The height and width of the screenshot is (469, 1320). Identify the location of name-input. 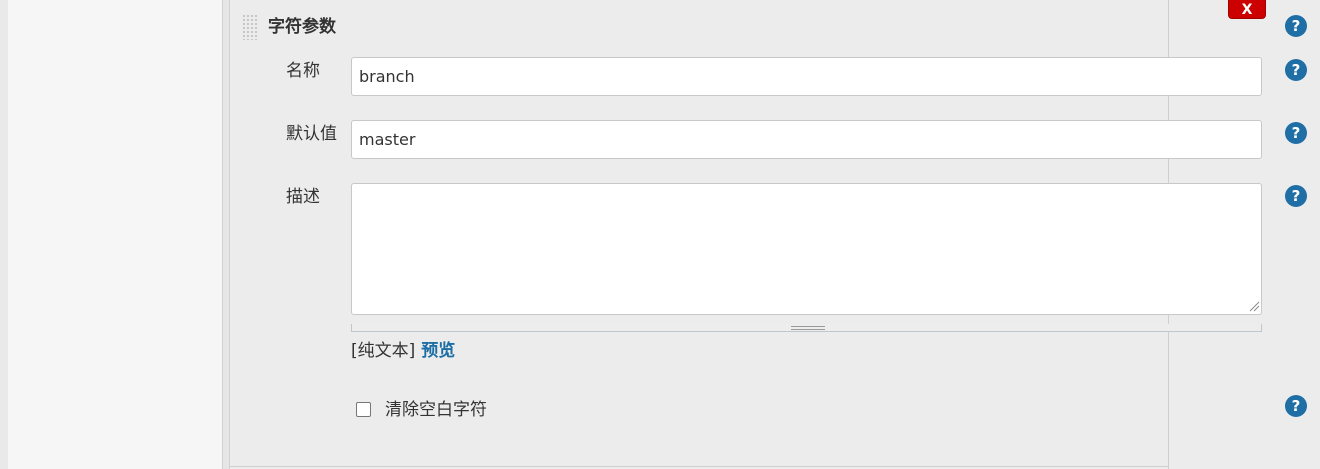
(806, 76).